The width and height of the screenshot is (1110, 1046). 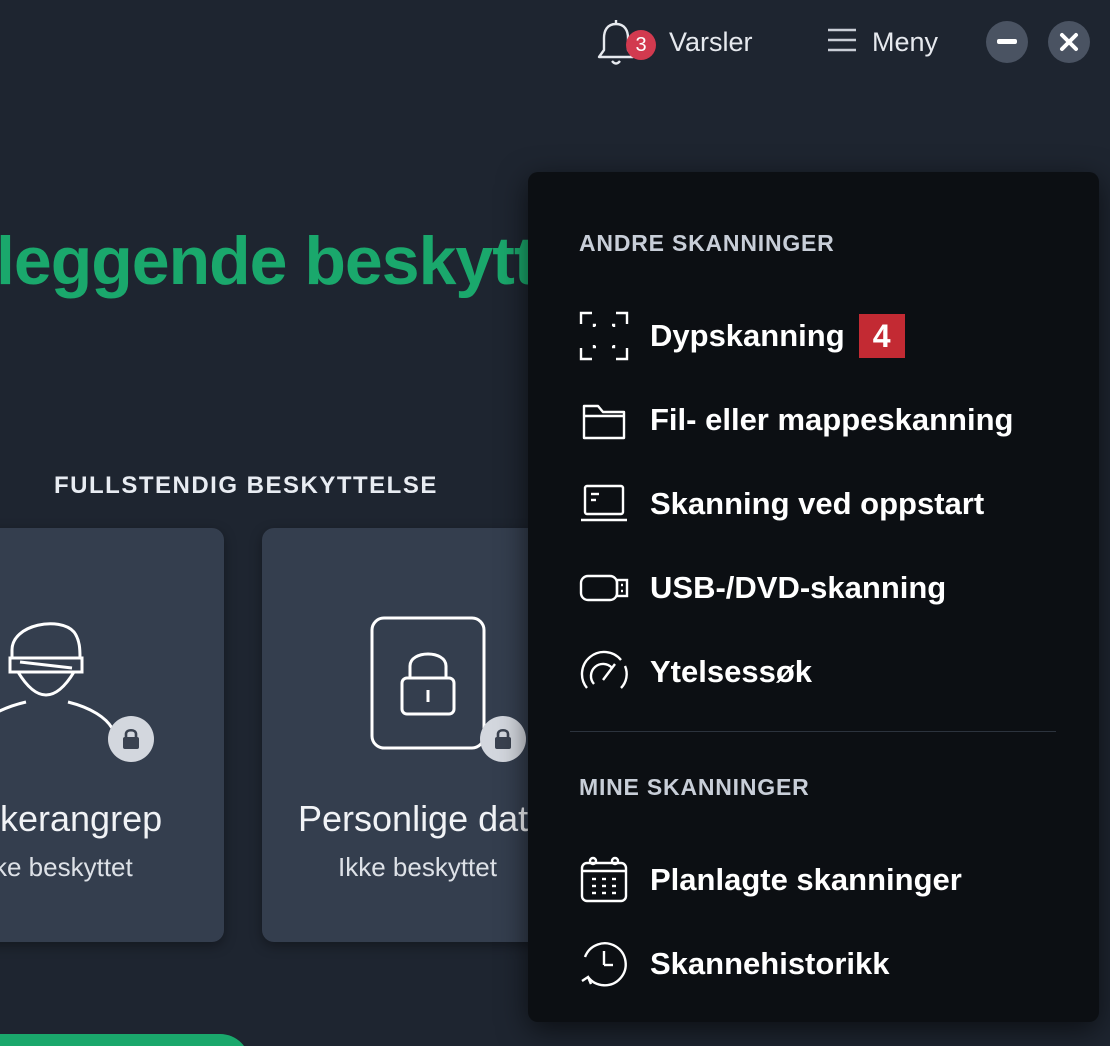 I want to click on minimize-icon, so click(x=1007, y=41).